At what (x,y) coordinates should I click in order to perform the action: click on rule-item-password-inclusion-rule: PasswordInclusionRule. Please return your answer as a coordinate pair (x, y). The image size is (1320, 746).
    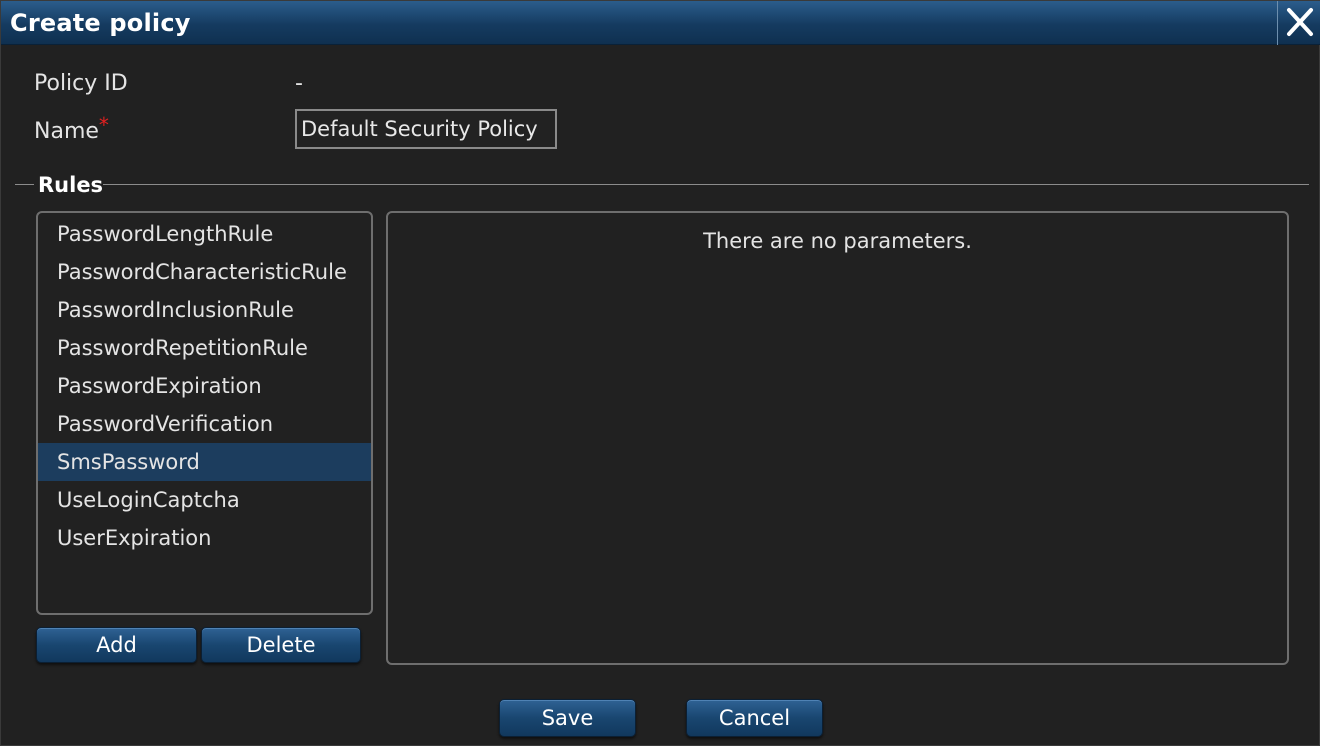
    Looking at the image, I should click on (204, 310).